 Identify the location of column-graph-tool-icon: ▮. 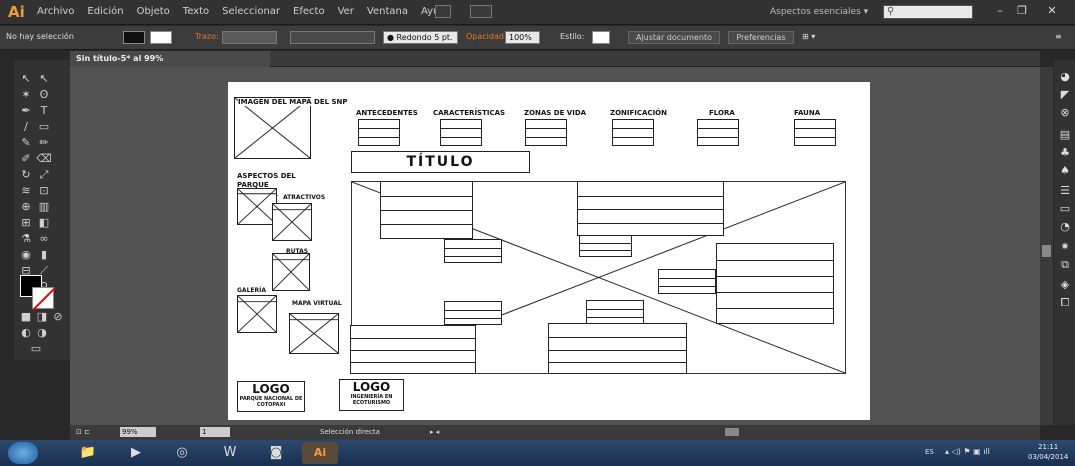
(44, 254).